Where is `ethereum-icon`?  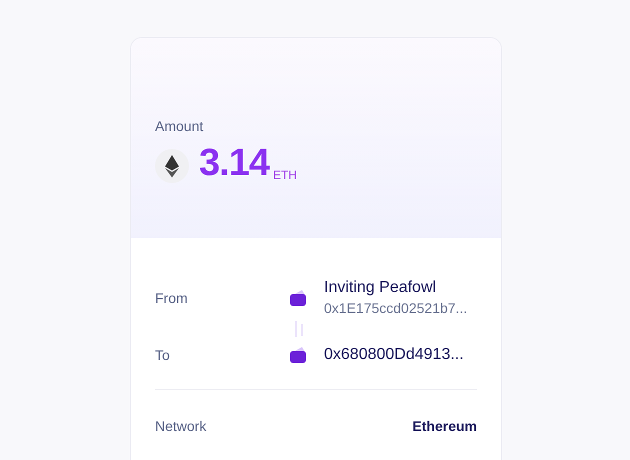 ethereum-icon is located at coordinates (172, 166).